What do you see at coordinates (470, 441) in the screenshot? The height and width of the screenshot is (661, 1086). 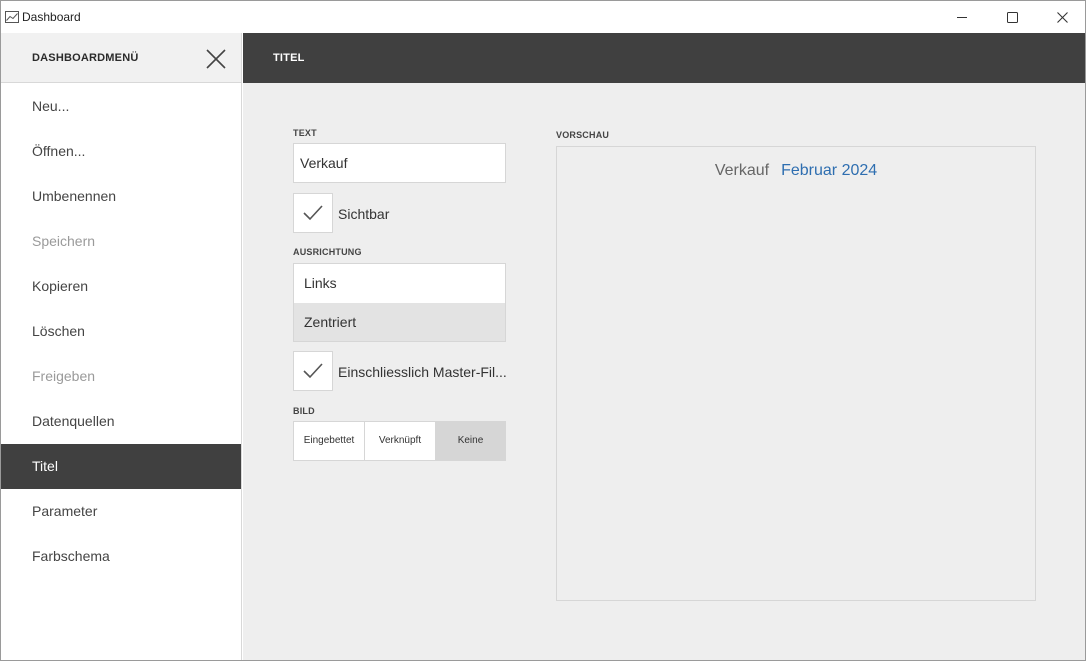 I see `image-option-none: Keine` at bounding box center [470, 441].